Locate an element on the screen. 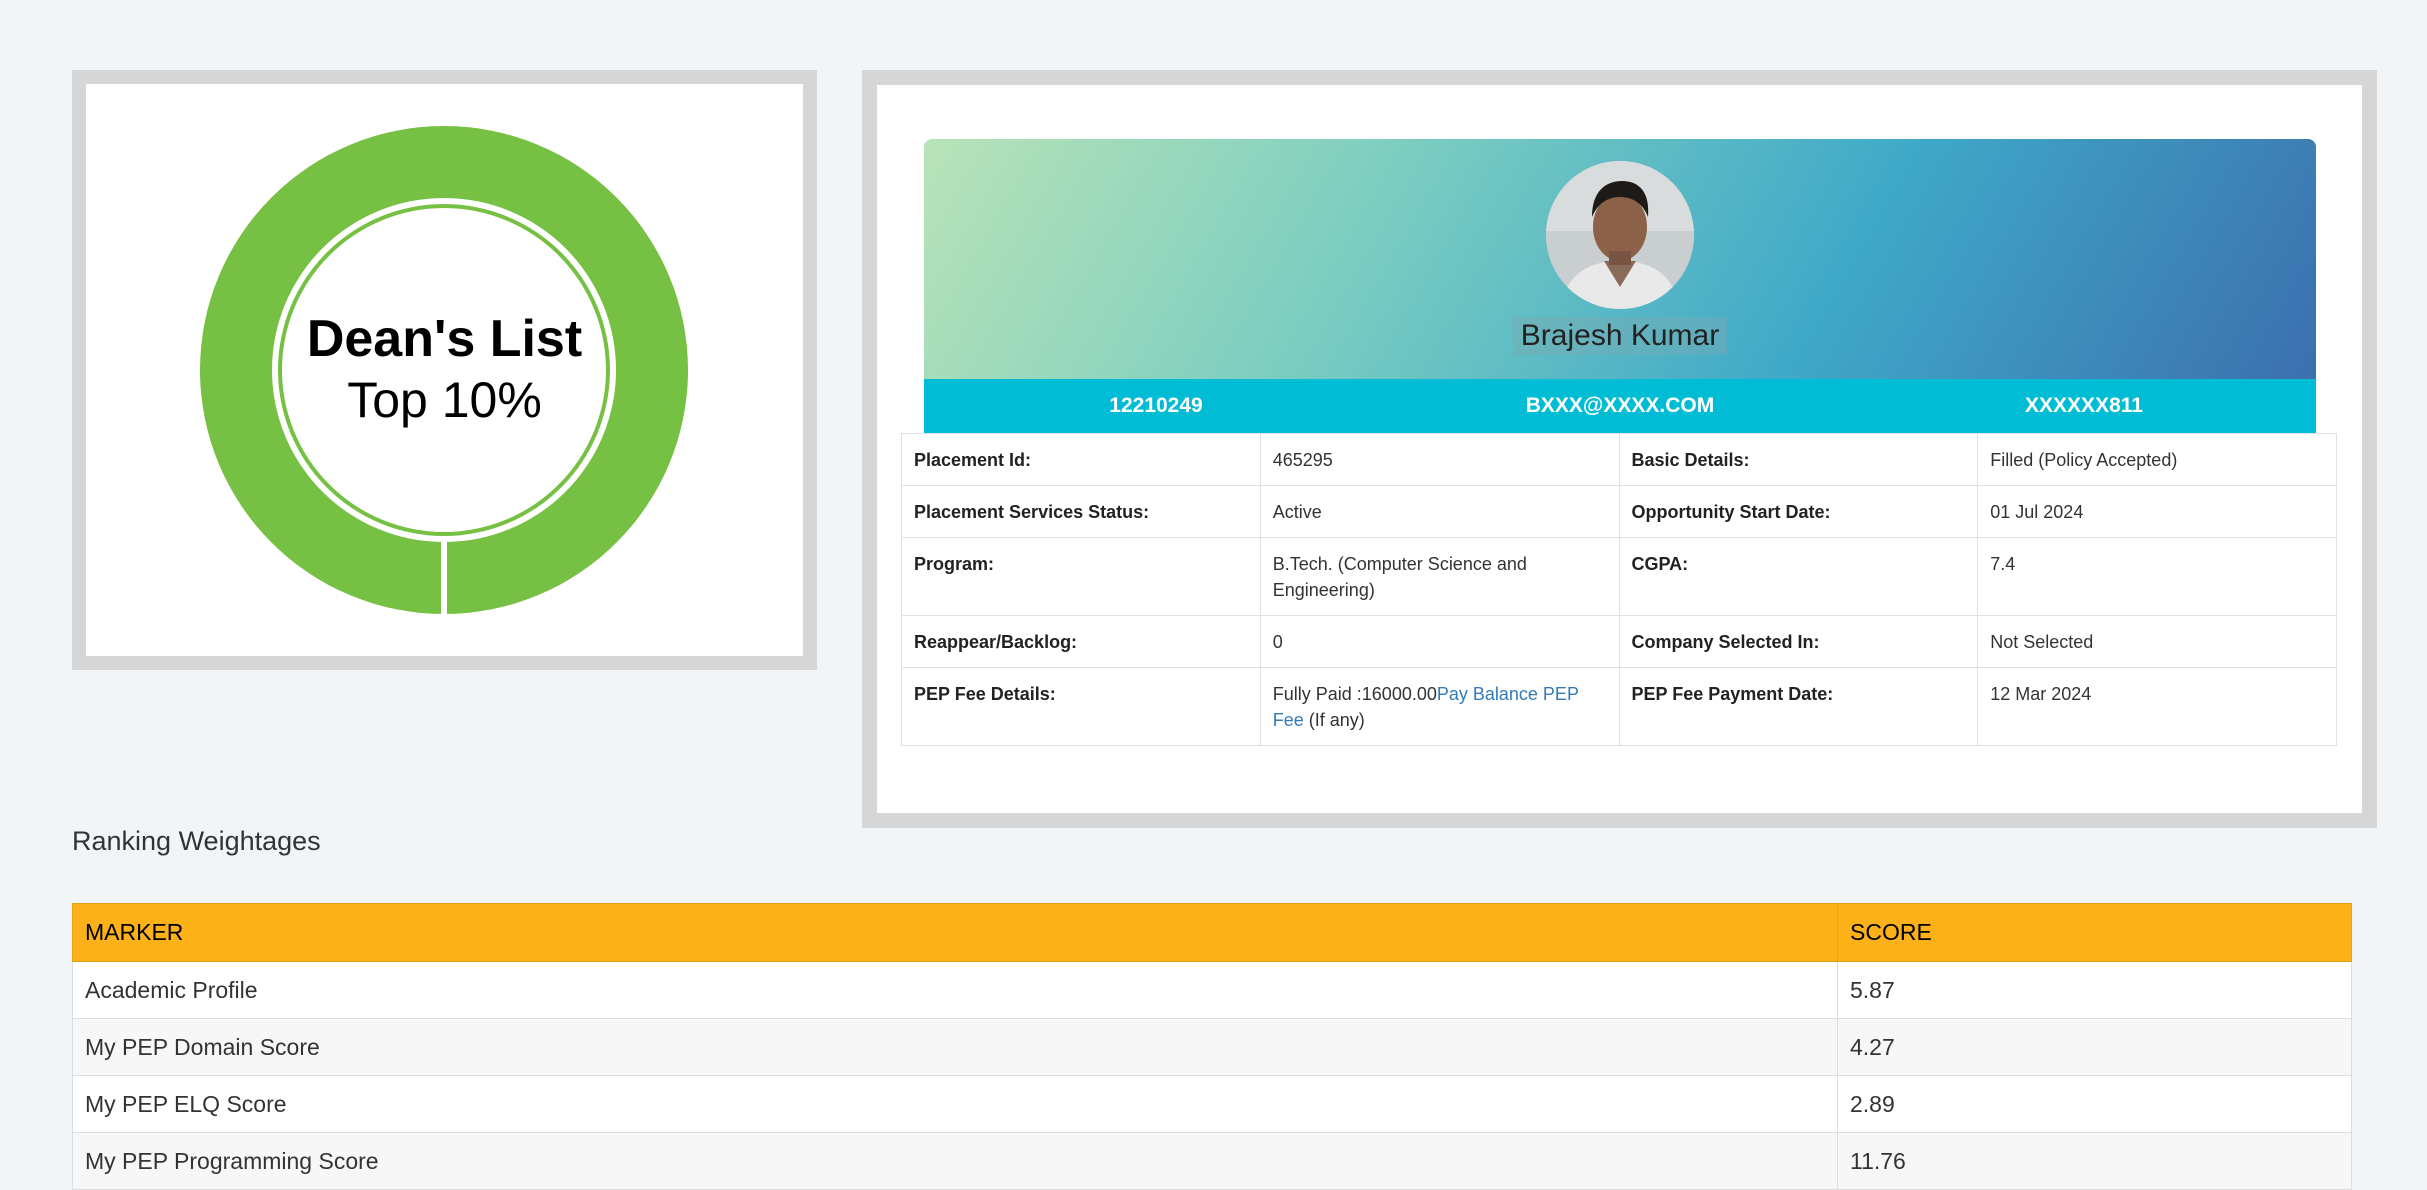  details-label: PEP Fee Payment Date: is located at coordinates (1798, 706).